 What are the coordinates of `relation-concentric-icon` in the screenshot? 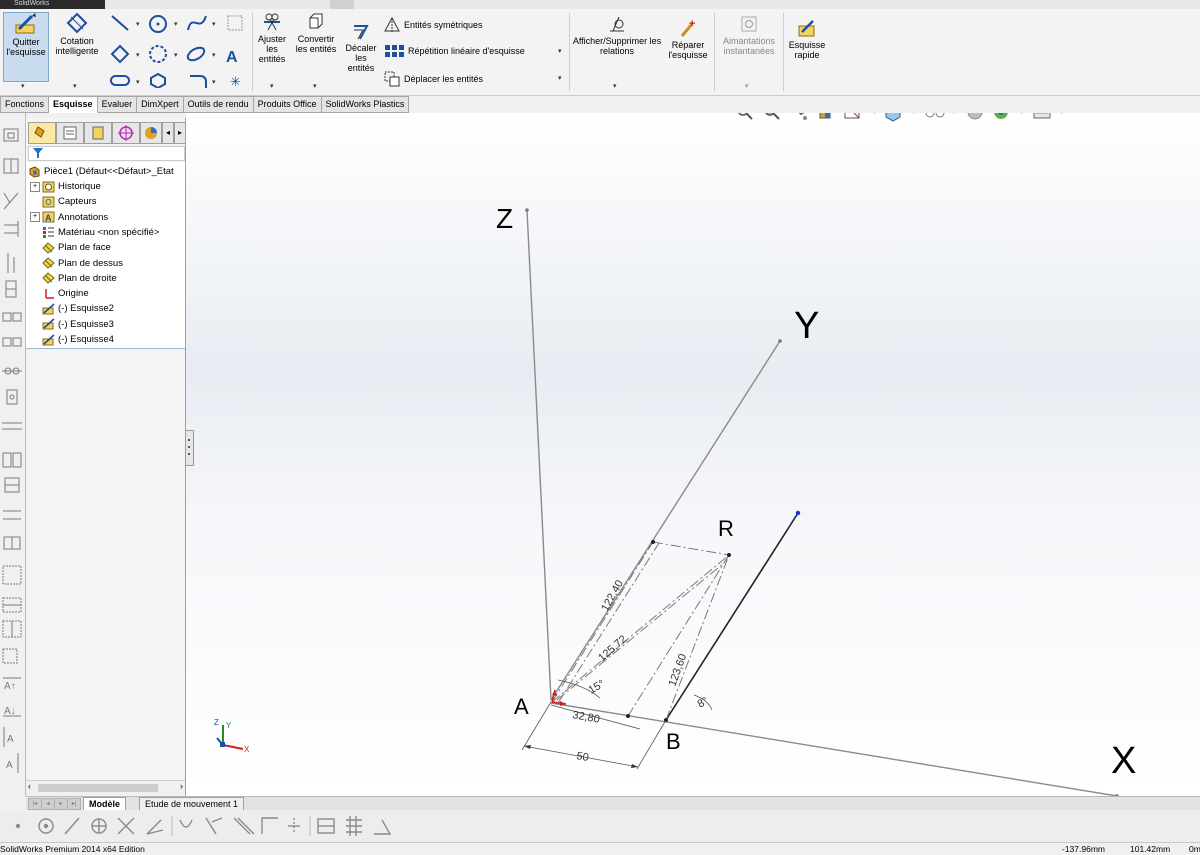 It's located at (12, 397).